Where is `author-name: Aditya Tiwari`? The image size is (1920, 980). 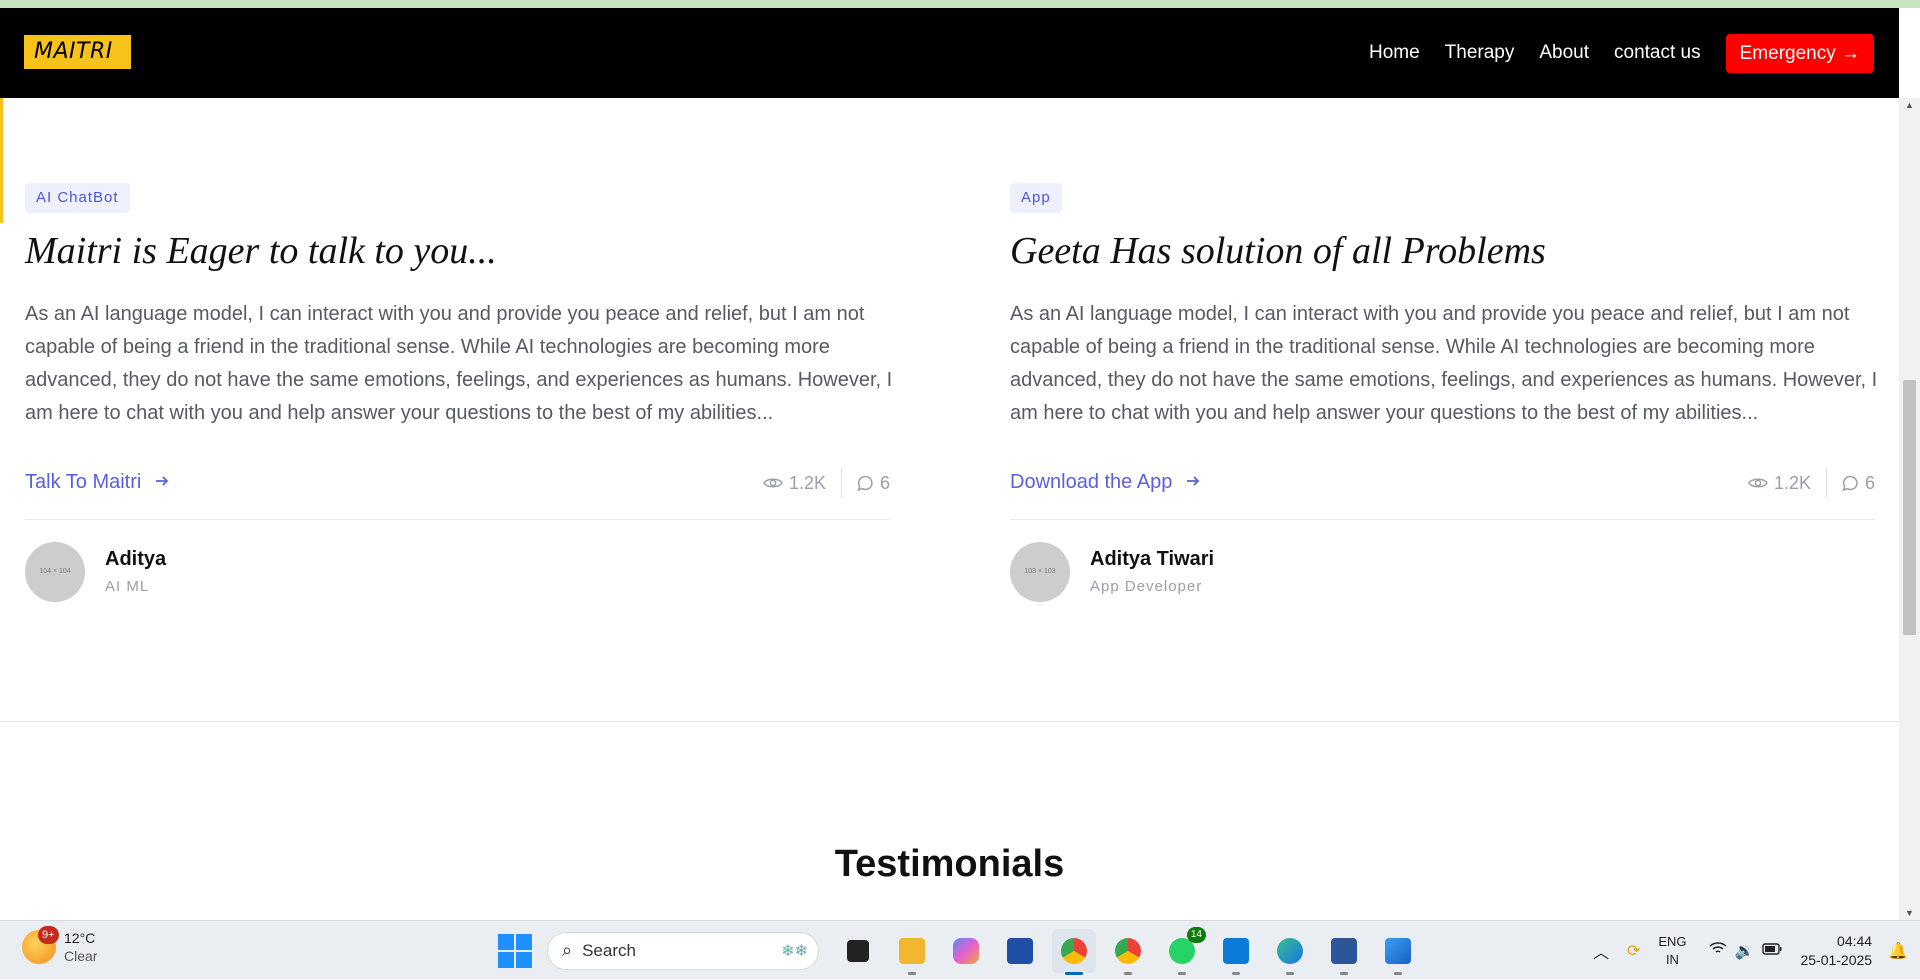 author-name: Aditya Tiwari is located at coordinates (1152, 559).